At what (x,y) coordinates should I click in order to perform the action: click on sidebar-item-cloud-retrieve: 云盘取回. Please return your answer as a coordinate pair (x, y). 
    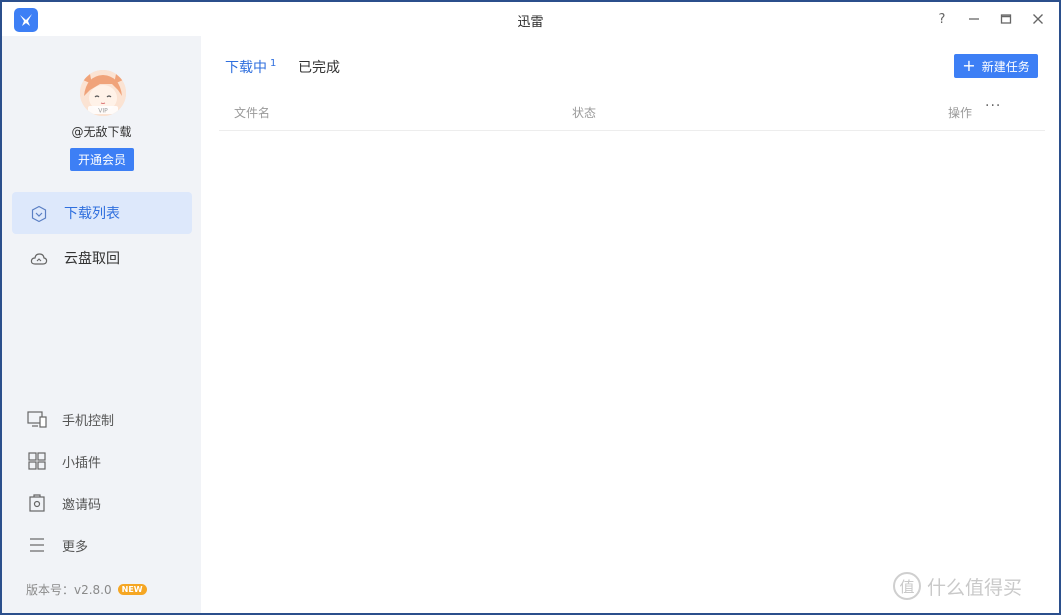
    Looking at the image, I should click on (102, 258).